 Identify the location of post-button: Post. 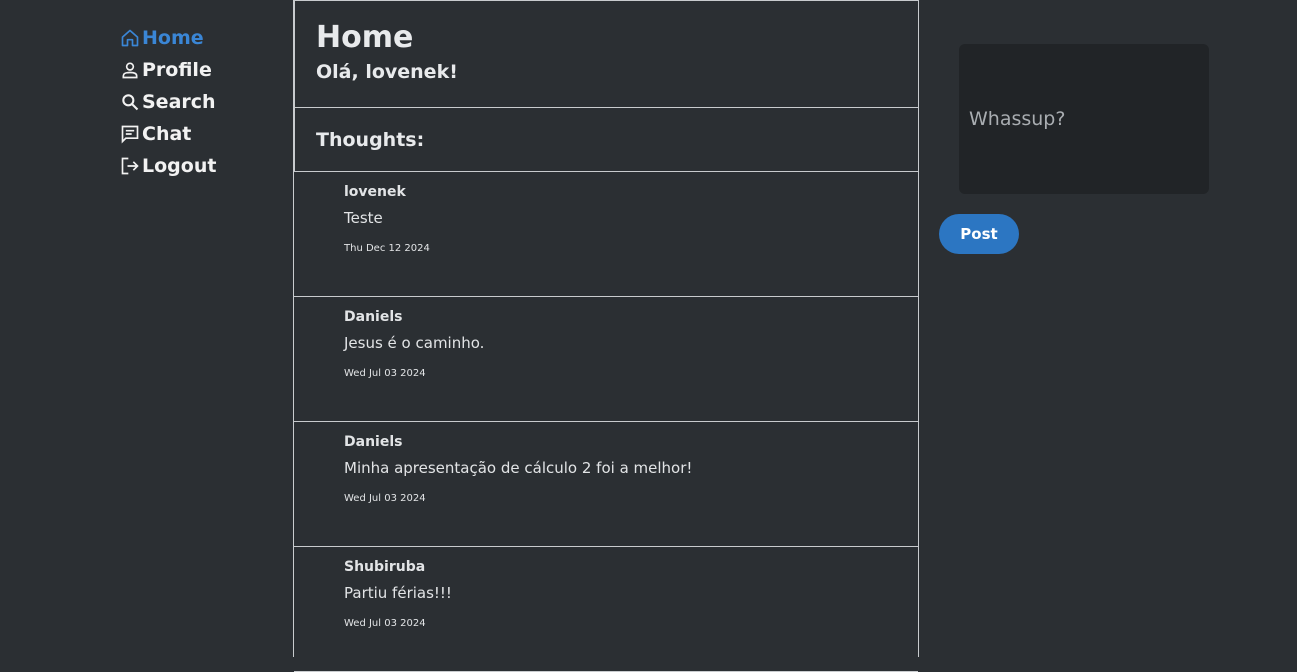
(979, 234).